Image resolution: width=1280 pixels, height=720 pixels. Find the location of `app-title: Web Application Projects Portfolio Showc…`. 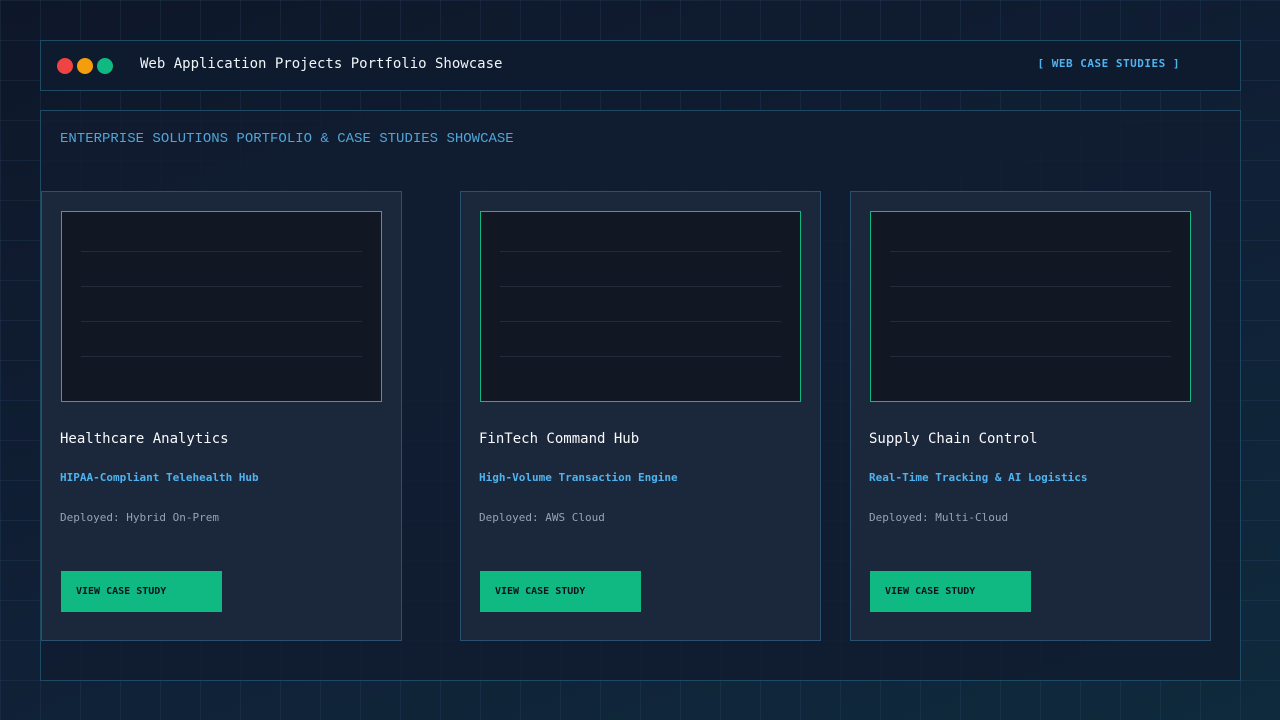

app-title: Web Application Projects Portfolio Showc… is located at coordinates (321, 64).